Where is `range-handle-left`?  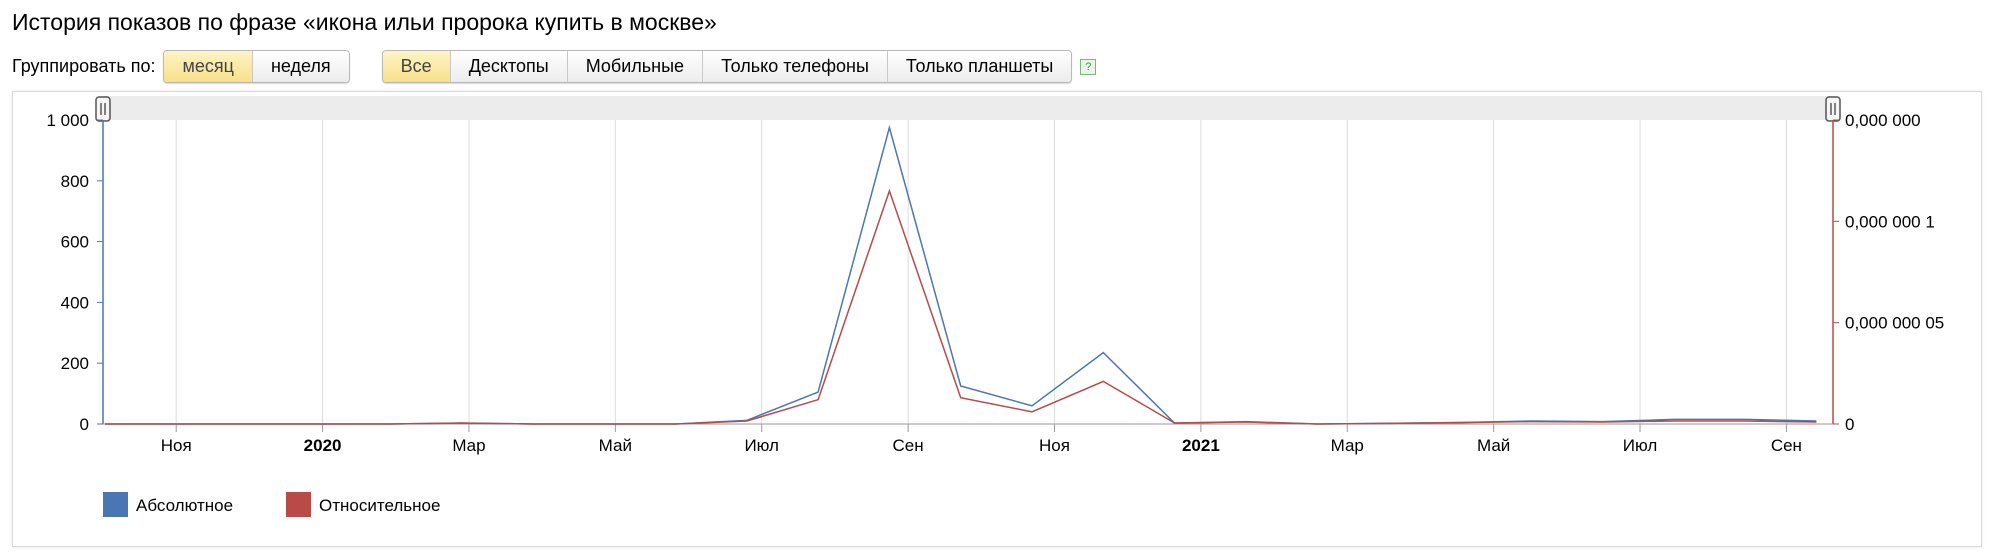 range-handle-left is located at coordinates (103, 109).